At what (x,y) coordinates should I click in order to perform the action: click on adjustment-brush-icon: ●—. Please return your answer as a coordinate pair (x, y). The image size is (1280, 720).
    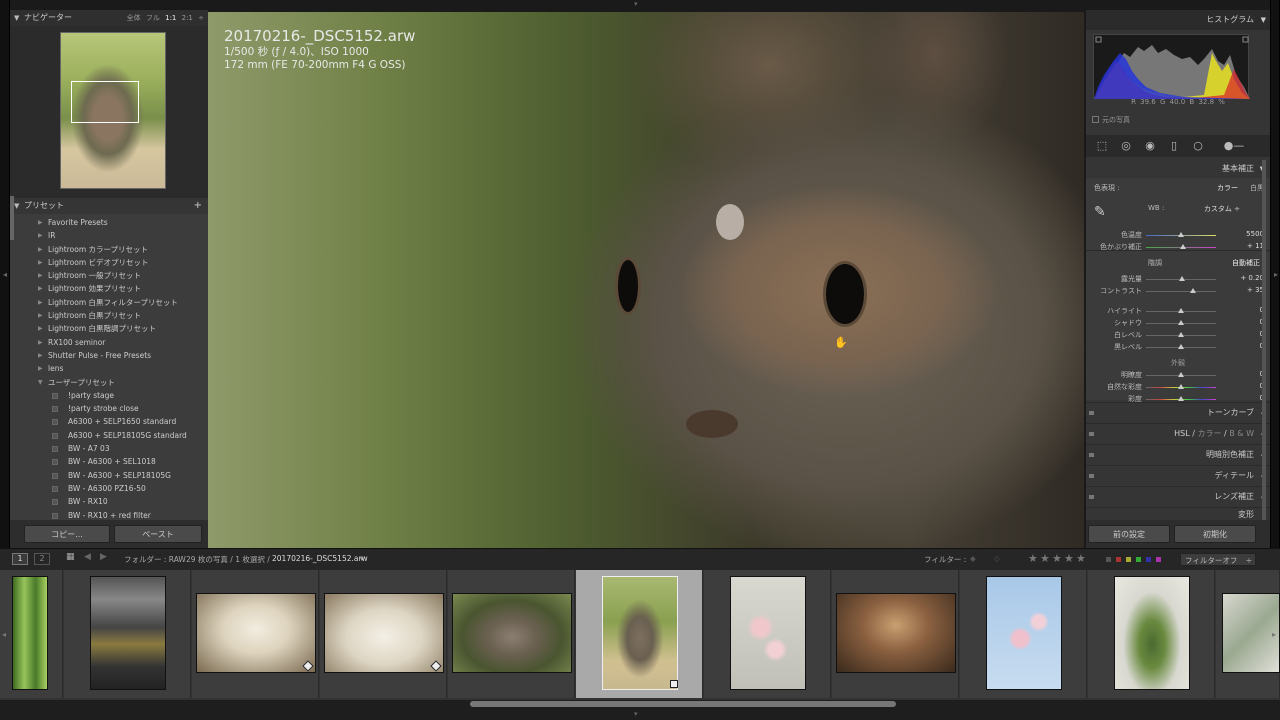
    Looking at the image, I should click on (1234, 146).